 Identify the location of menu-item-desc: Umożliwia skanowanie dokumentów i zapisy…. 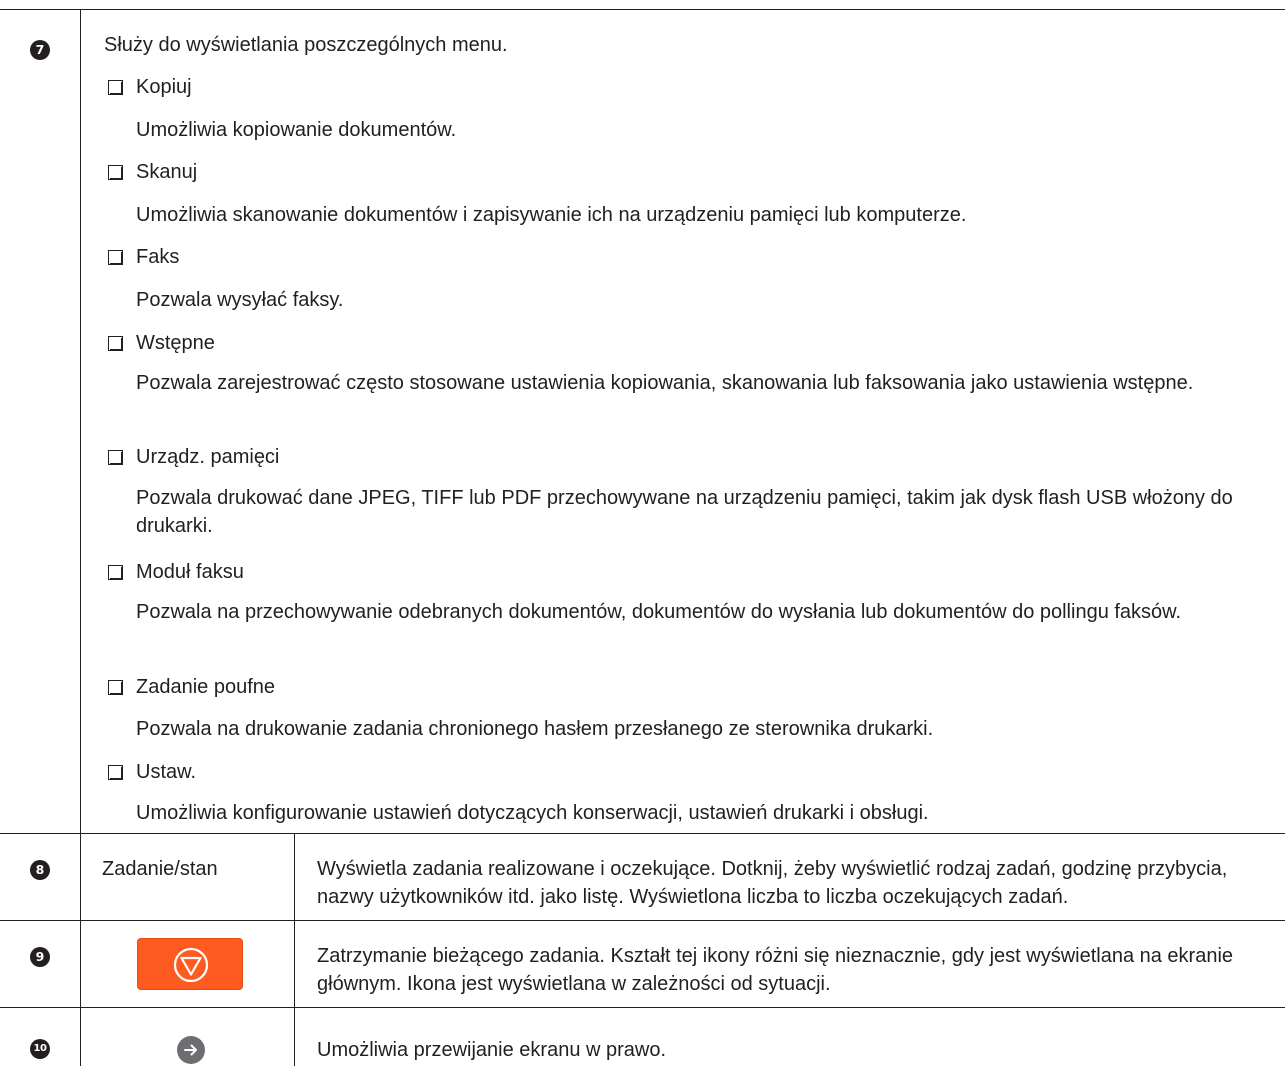
(551, 215).